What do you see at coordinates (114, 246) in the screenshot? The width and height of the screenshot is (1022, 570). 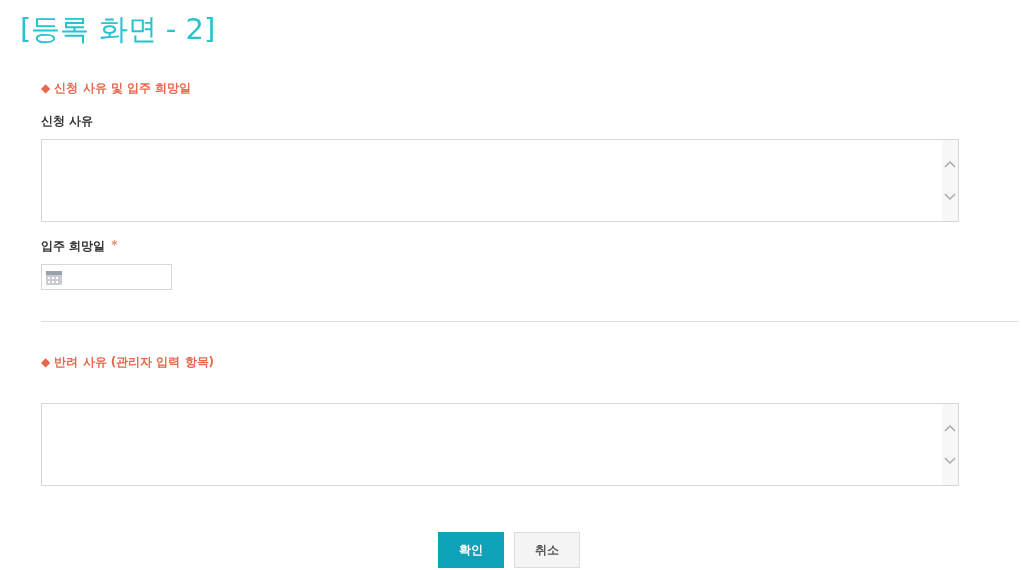 I see `required-mark: *` at bounding box center [114, 246].